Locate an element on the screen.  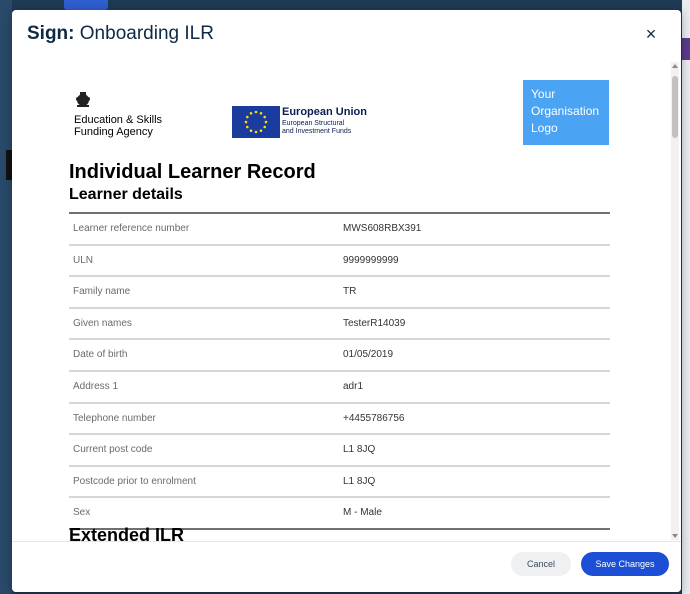
org-logo-line2: Organisation is located at coordinates (565, 111).